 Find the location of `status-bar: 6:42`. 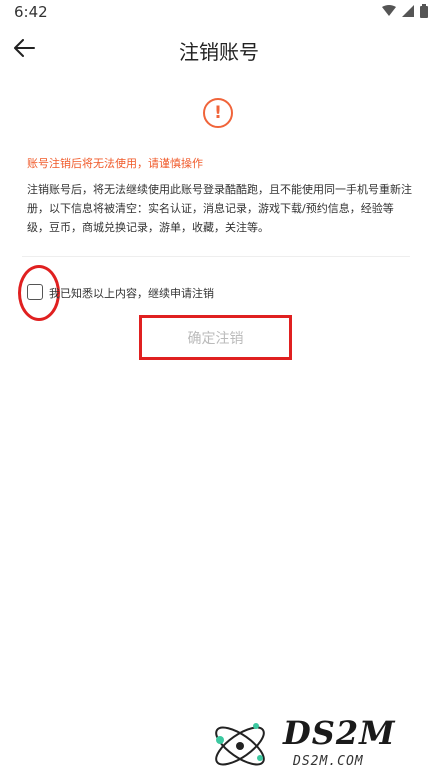

status-bar: 6:42 is located at coordinates (219, 12).